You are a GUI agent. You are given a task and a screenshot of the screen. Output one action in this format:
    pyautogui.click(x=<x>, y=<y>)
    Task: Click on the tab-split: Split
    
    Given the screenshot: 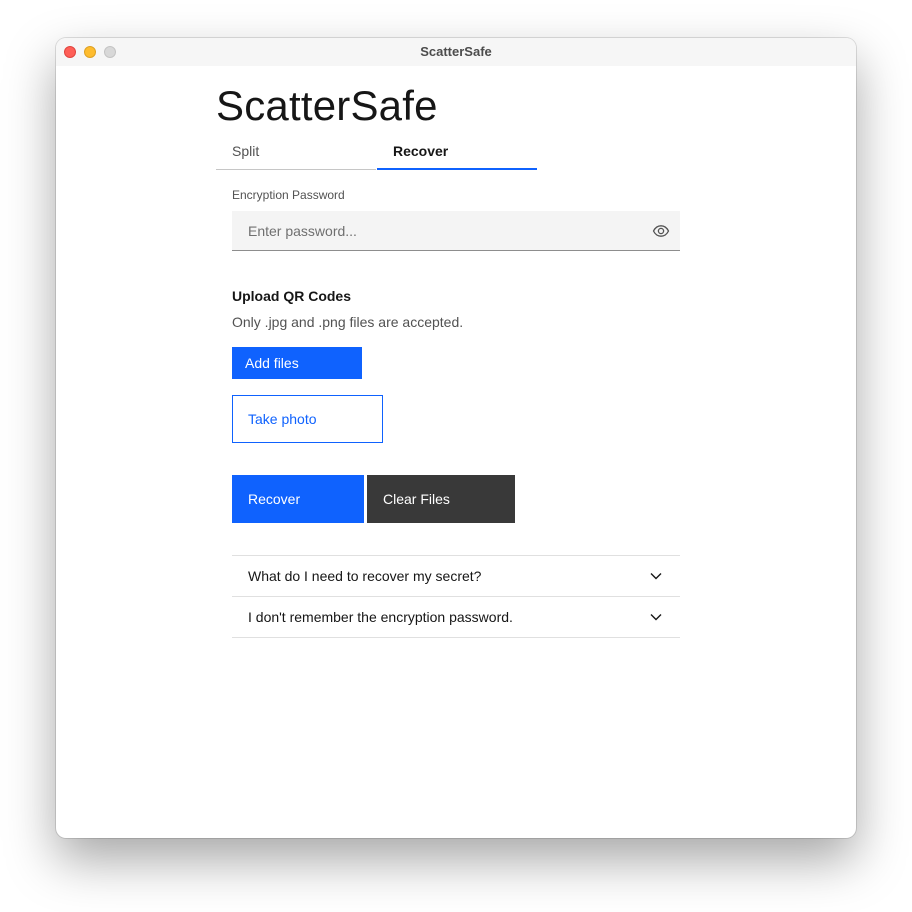 What is the action you would take?
    pyautogui.click(x=296, y=153)
    